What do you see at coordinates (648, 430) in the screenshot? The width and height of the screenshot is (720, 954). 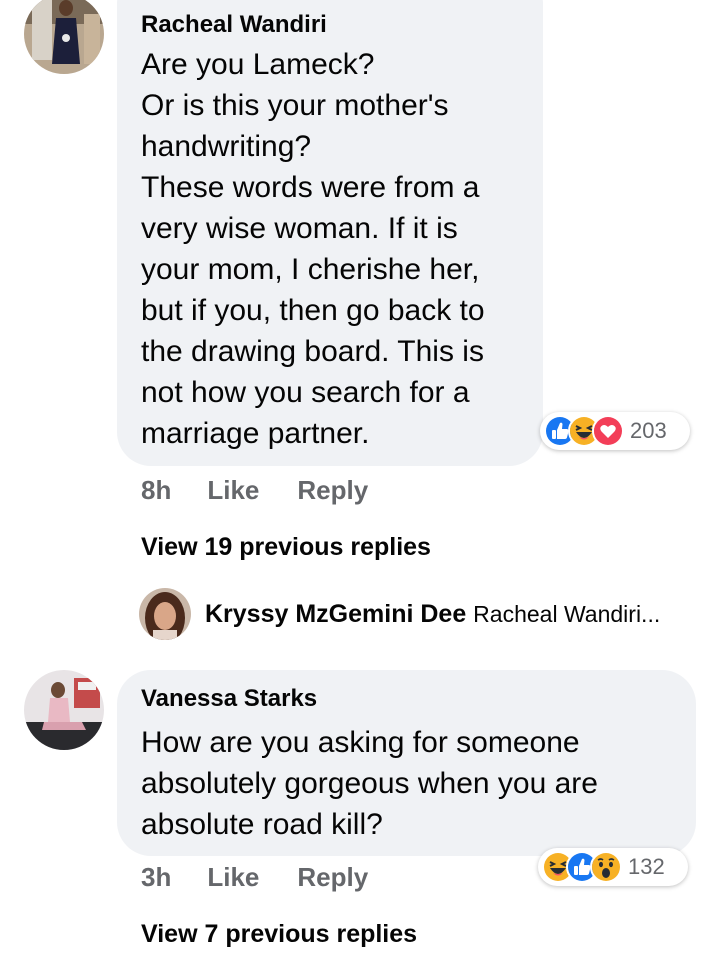 I see `reaction-count: 203` at bounding box center [648, 430].